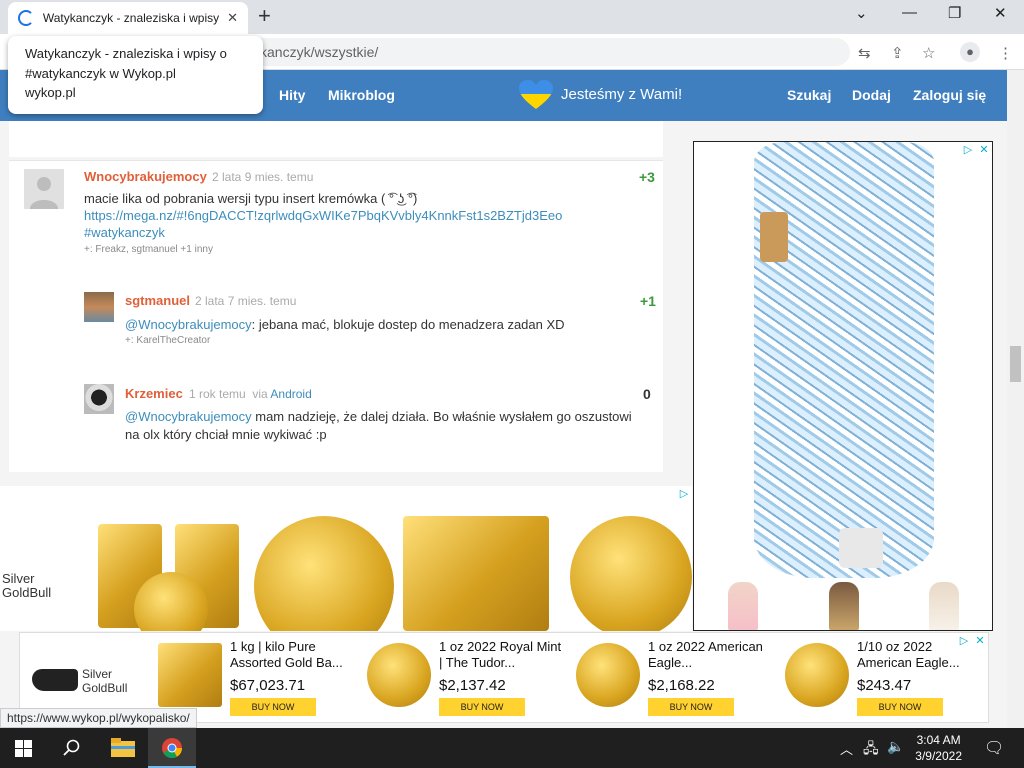 The image size is (1024, 768). I want to click on comment-voters: +: KarelTheCreator, so click(167, 340).